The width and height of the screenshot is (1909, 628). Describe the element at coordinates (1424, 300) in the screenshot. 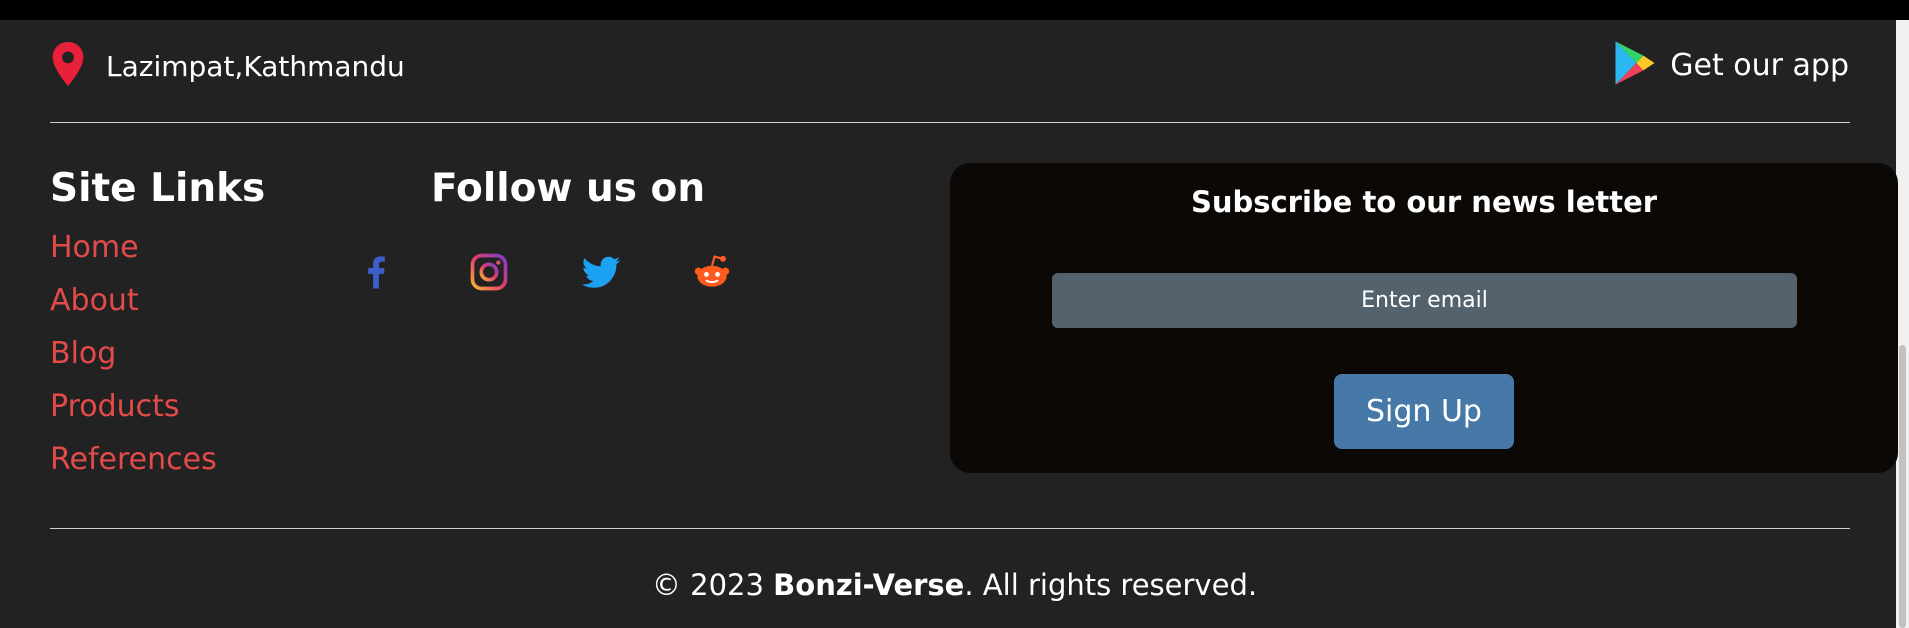

I see `email-input` at that location.